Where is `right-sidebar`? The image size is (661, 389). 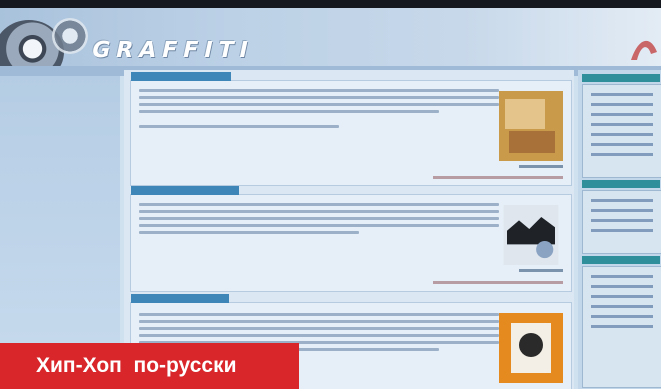 right-sidebar is located at coordinates (619, 229).